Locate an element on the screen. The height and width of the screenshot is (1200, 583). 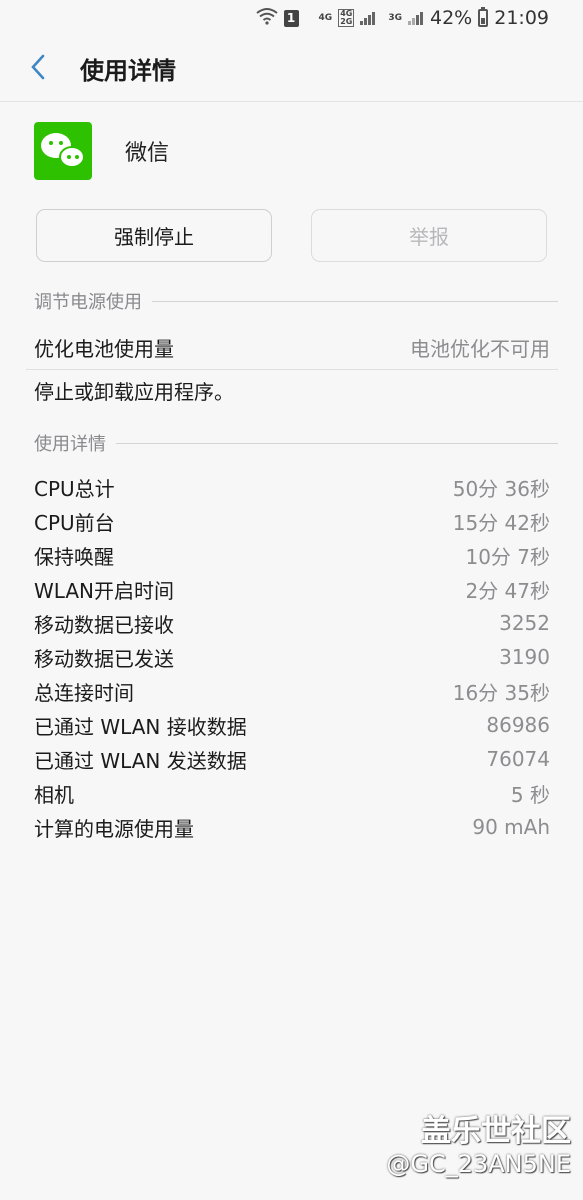
clock: 21:09 is located at coordinates (521, 18).